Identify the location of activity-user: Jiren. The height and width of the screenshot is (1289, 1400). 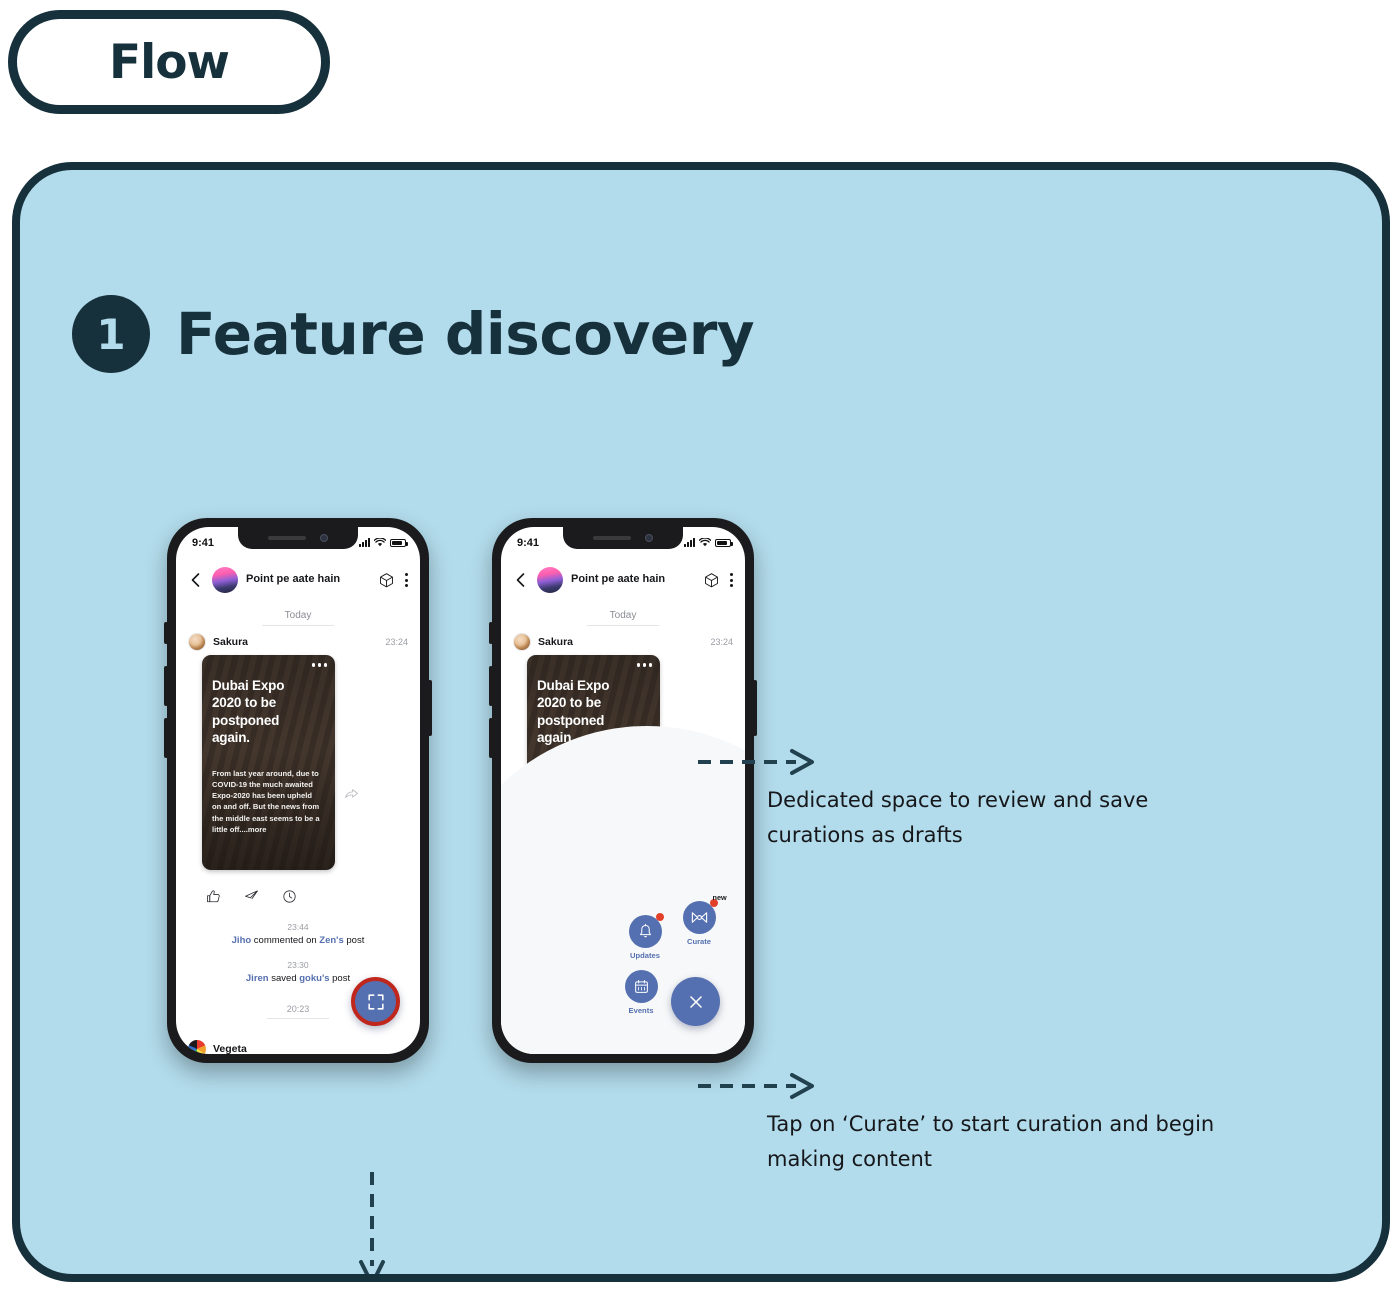
(257, 978).